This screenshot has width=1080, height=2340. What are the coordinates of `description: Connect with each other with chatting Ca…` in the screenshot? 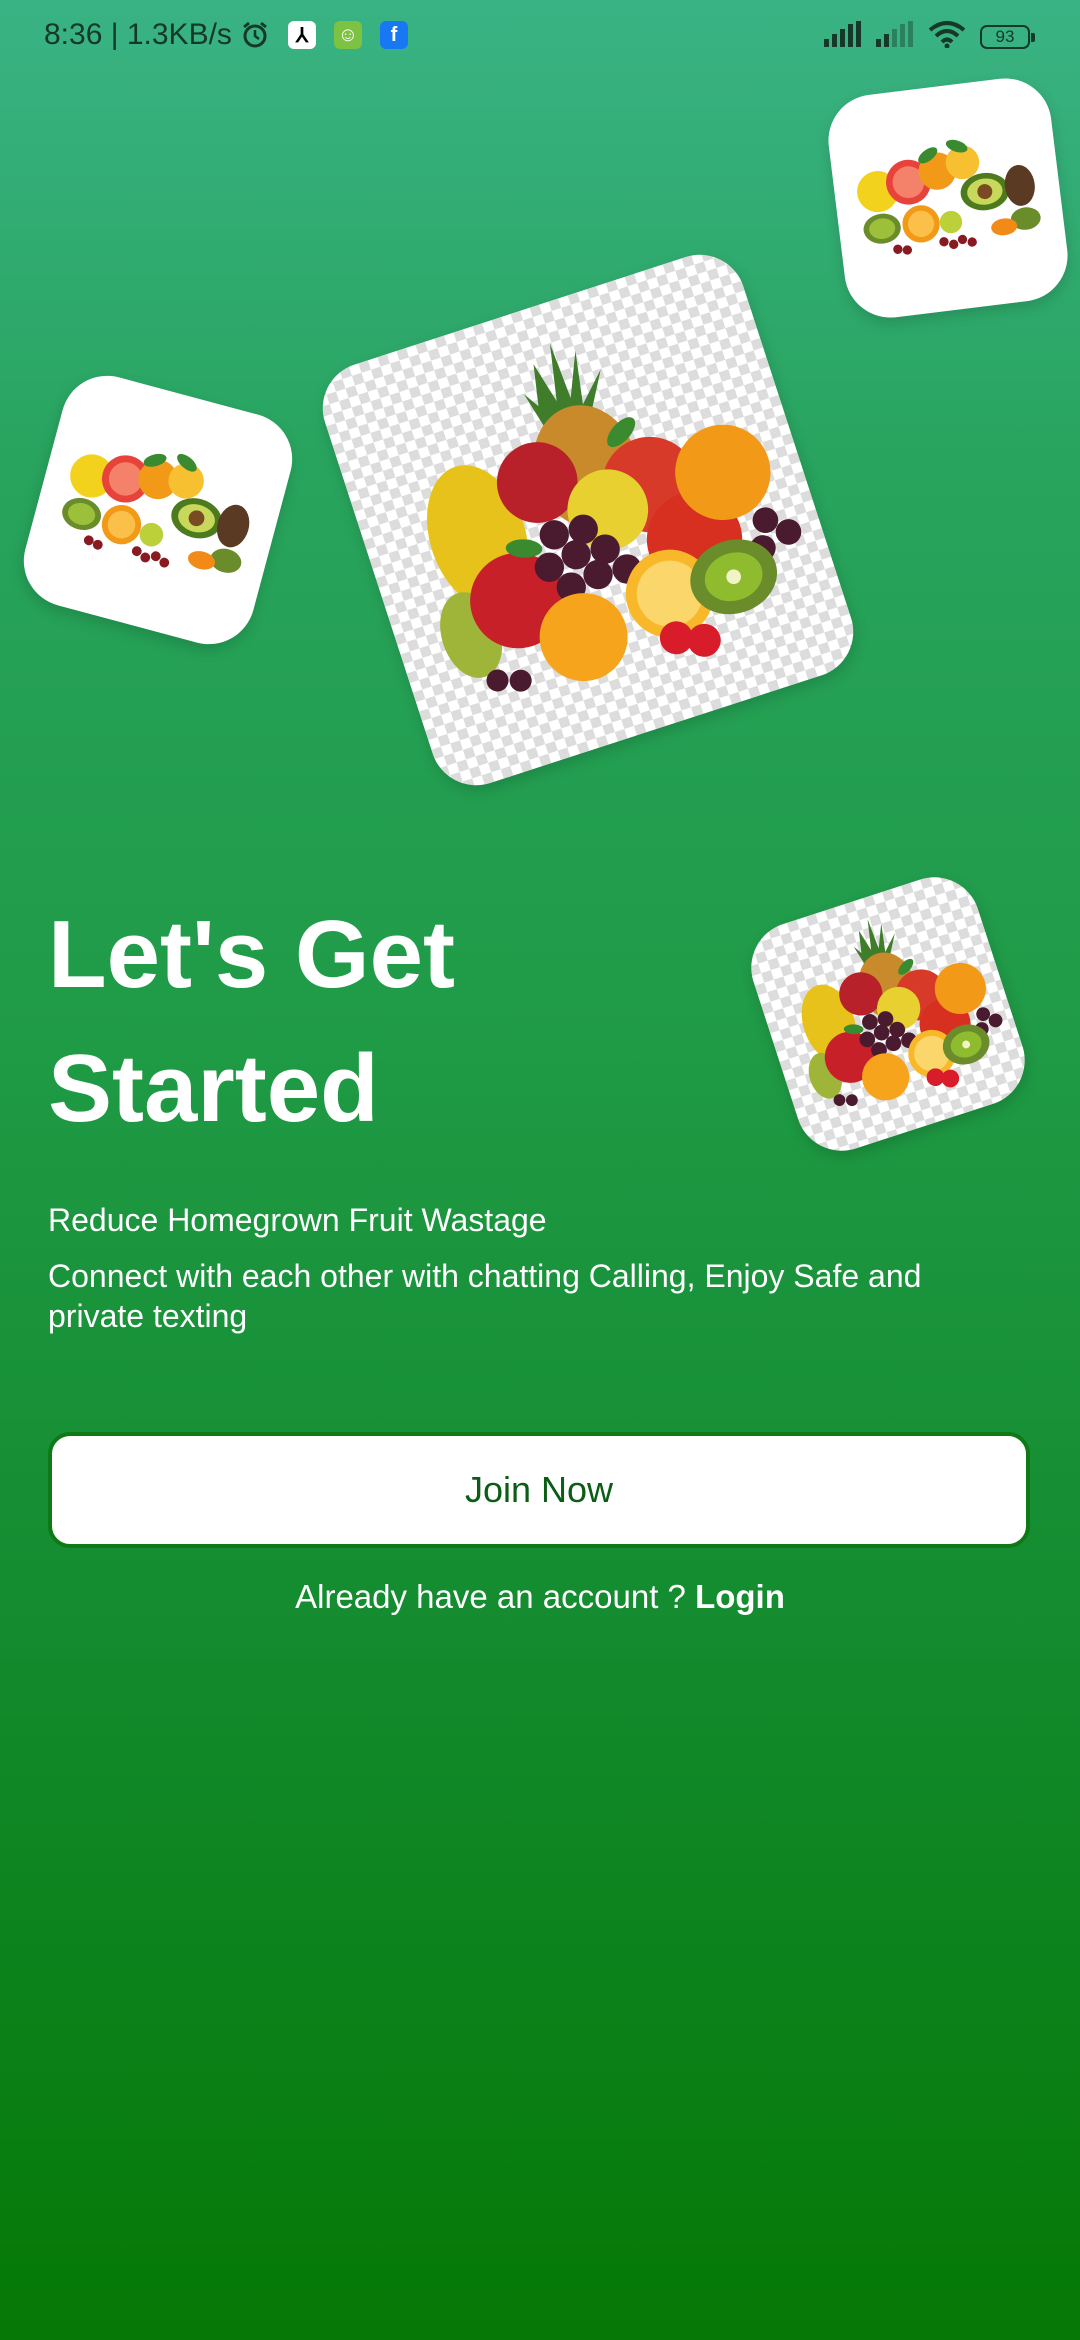 It's located at (485, 1296).